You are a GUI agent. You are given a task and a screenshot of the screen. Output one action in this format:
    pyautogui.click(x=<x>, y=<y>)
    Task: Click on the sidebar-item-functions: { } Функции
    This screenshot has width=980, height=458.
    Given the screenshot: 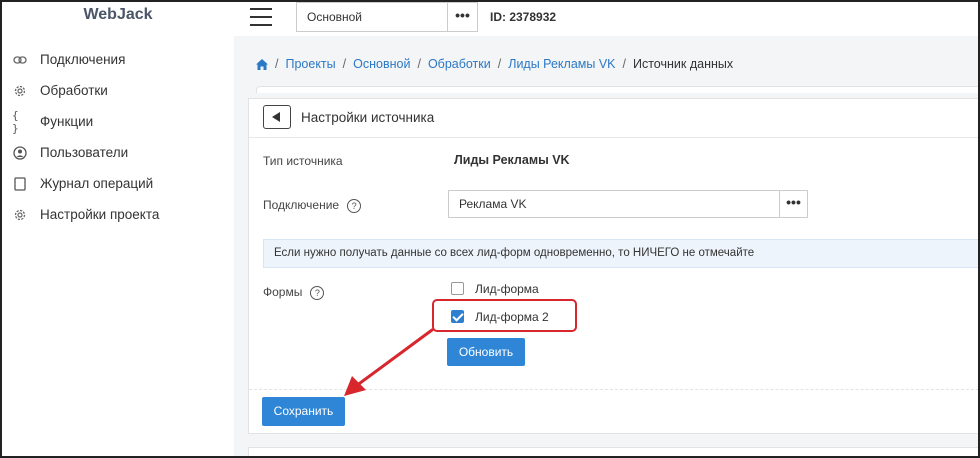 What is the action you would take?
    pyautogui.click(x=85, y=121)
    